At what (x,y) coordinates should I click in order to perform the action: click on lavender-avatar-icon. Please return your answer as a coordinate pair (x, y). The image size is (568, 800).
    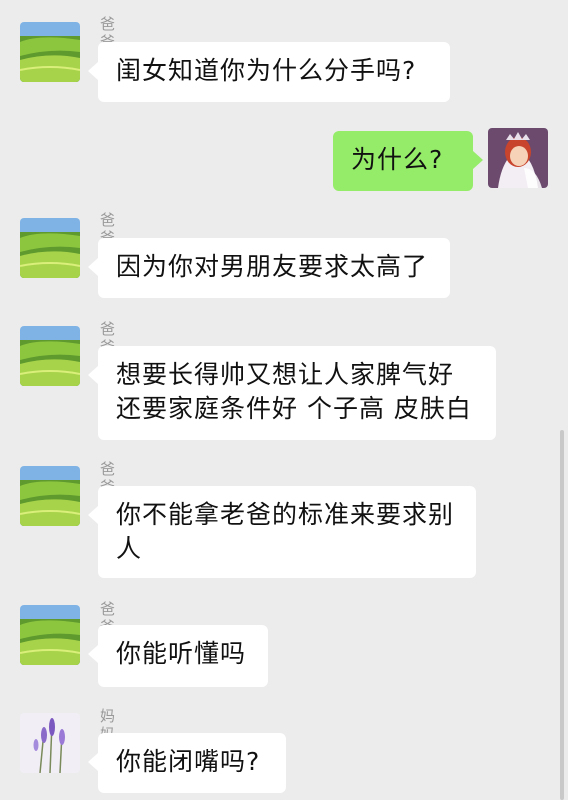
    Looking at the image, I should click on (50, 743).